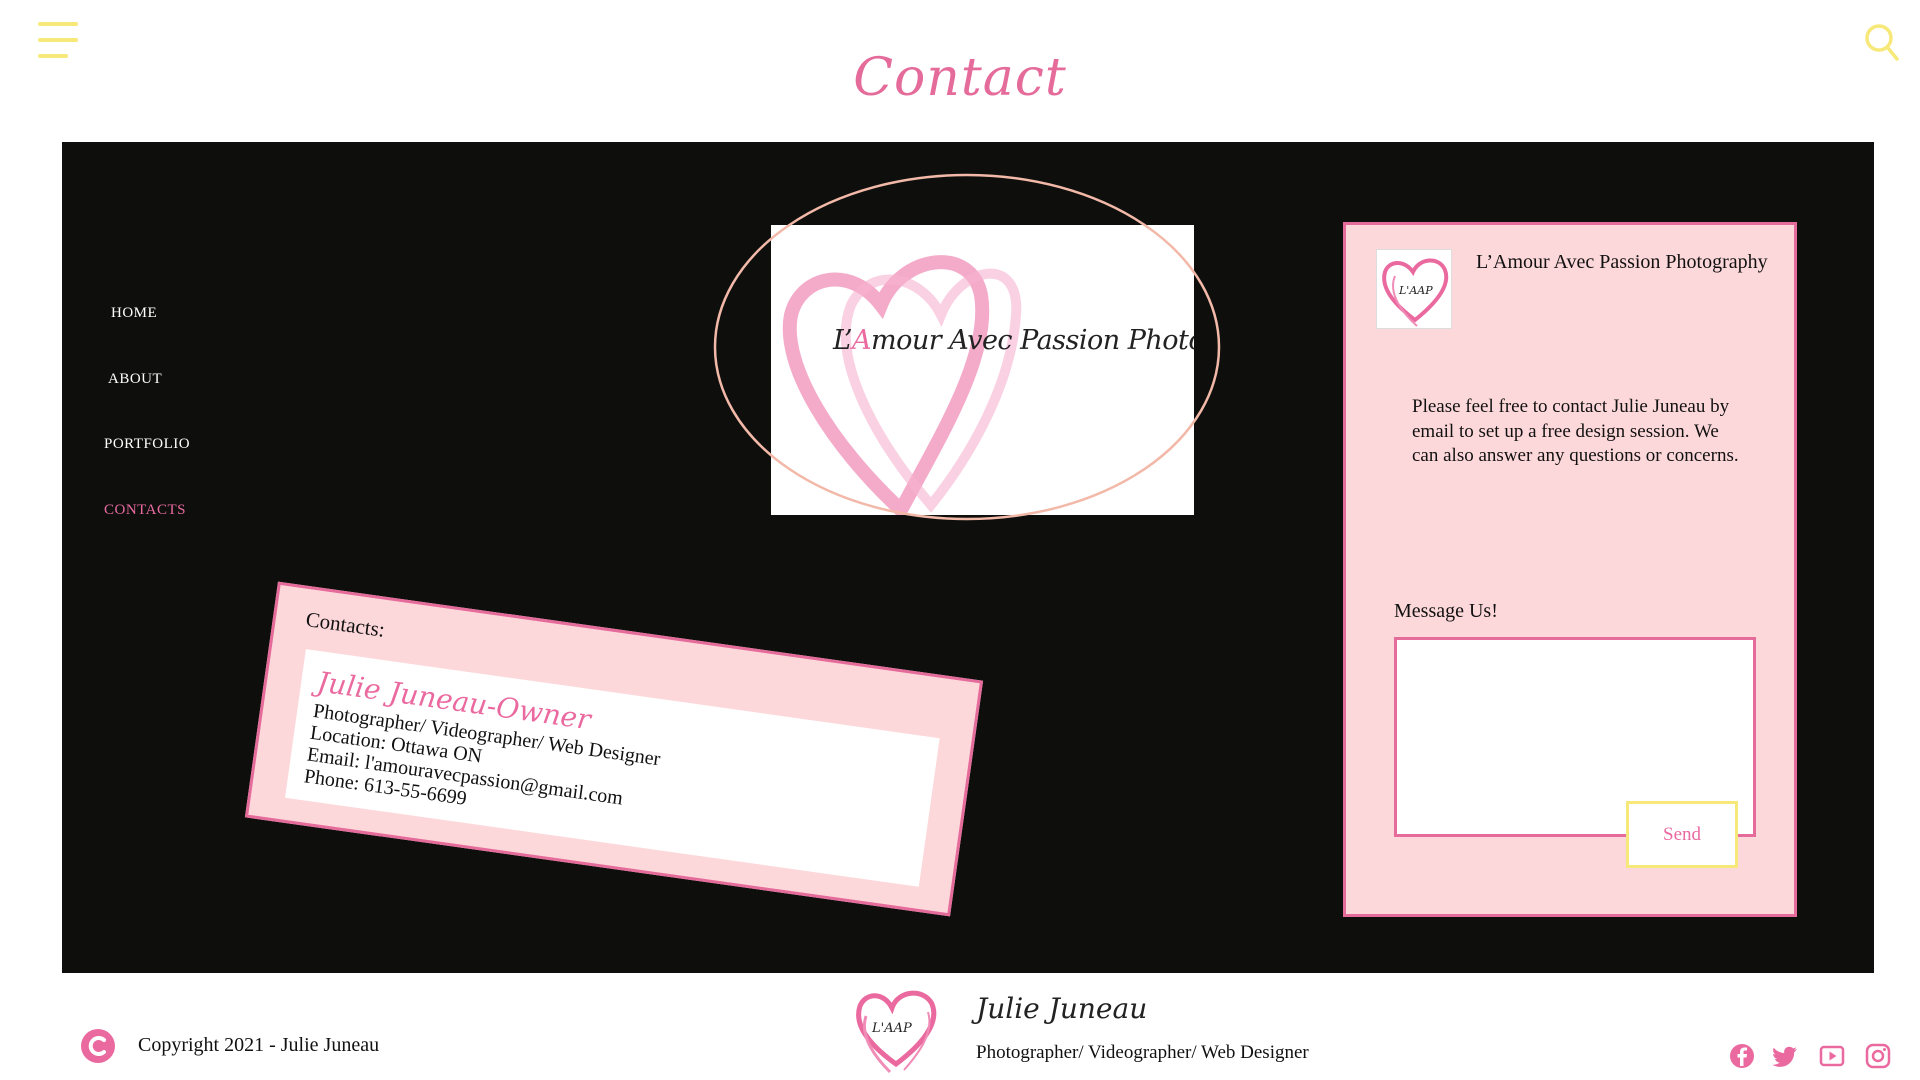 The height and width of the screenshot is (1080, 1920). Describe the element at coordinates (1682, 834) in the screenshot. I see `send-button: Send` at that location.